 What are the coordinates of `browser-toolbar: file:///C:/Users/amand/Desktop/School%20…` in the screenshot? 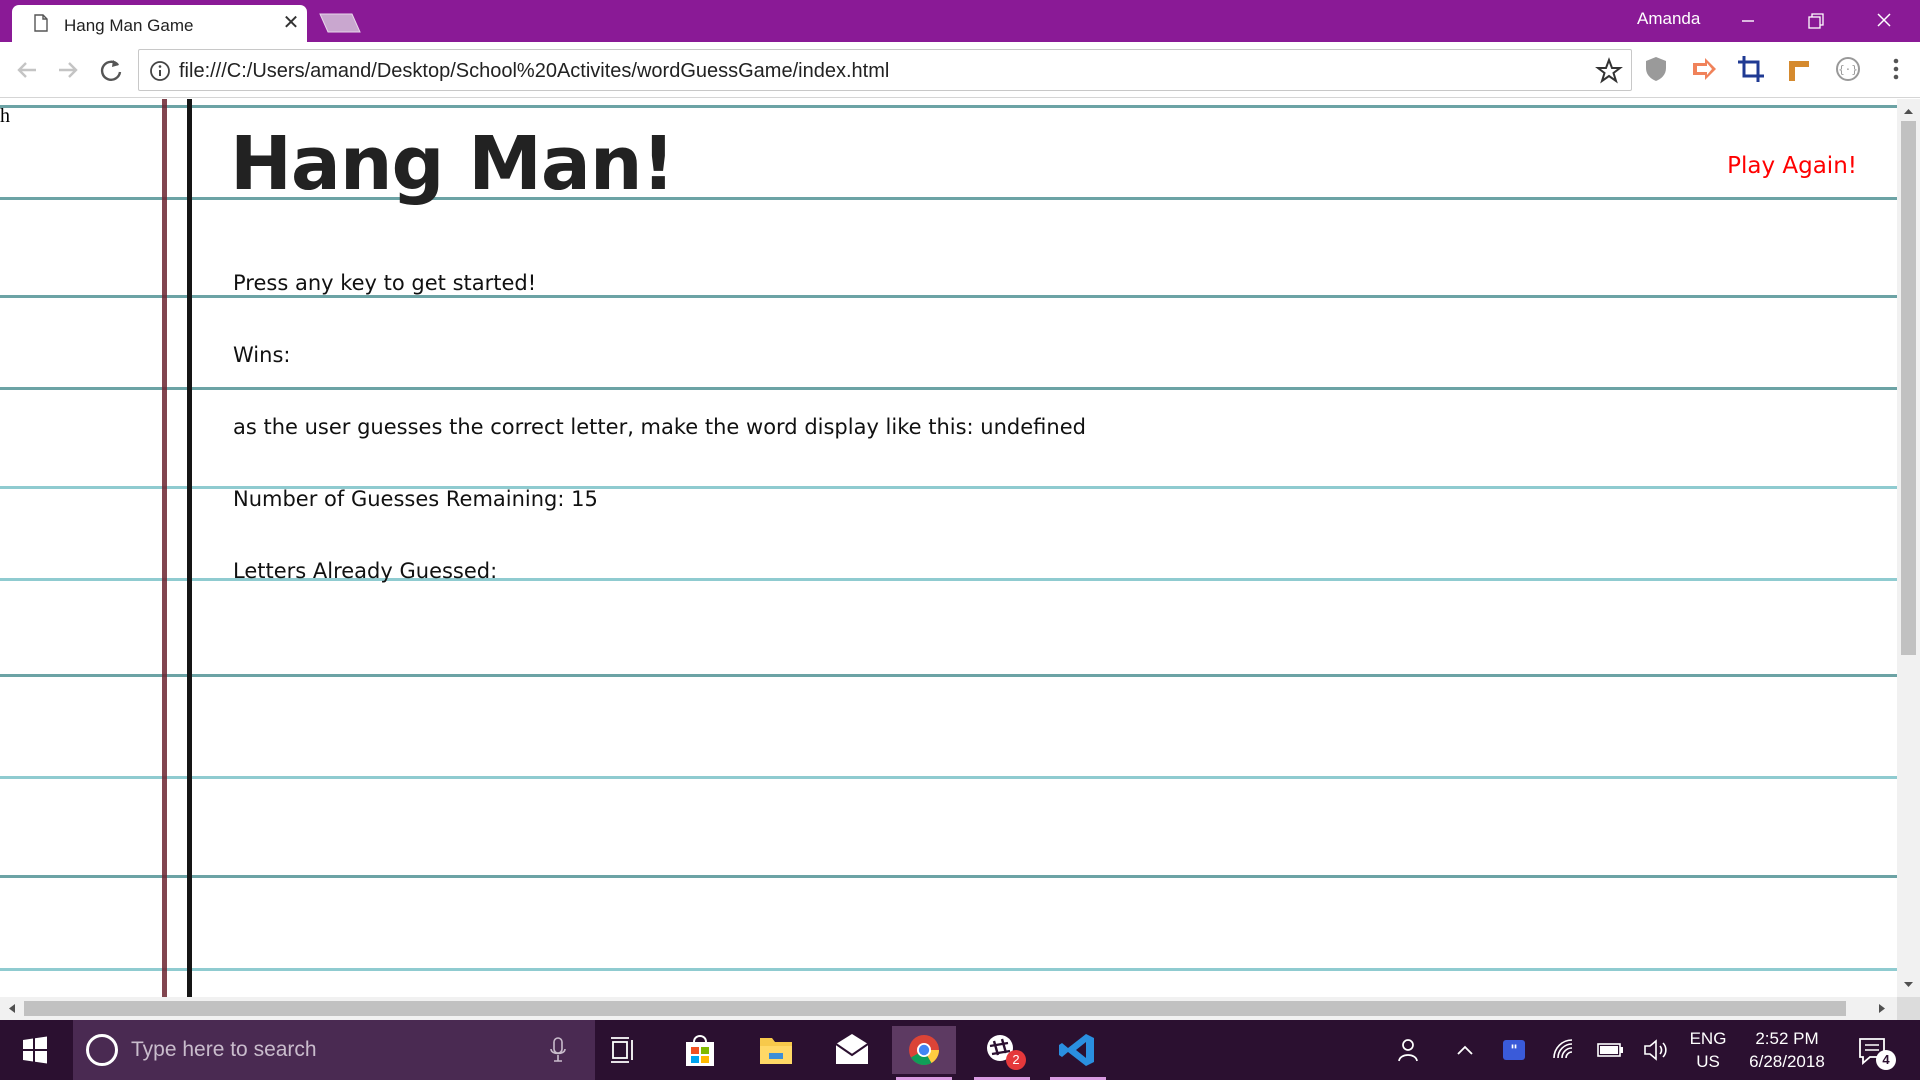 It's located at (960, 70).